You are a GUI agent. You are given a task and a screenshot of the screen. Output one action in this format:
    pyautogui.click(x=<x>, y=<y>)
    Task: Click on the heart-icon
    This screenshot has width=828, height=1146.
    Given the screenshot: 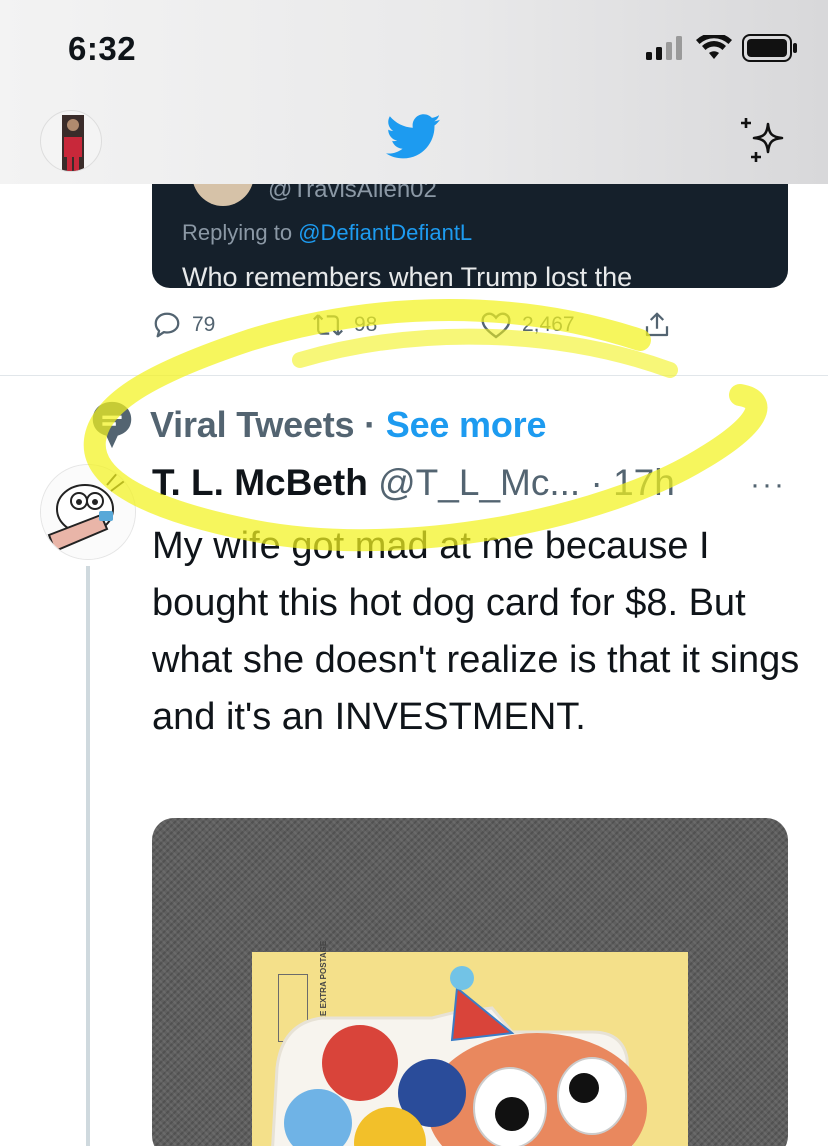 What is the action you would take?
    pyautogui.click(x=496, y=325)
    